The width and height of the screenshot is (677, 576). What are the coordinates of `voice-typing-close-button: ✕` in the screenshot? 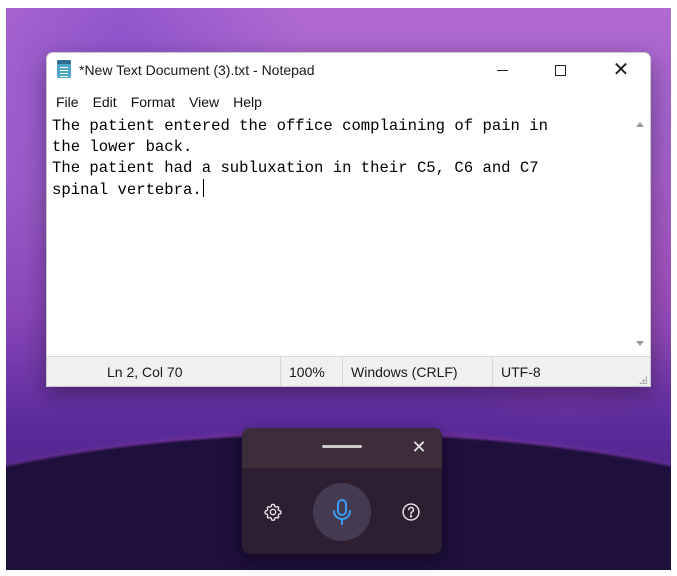 It's located at (419, 447).